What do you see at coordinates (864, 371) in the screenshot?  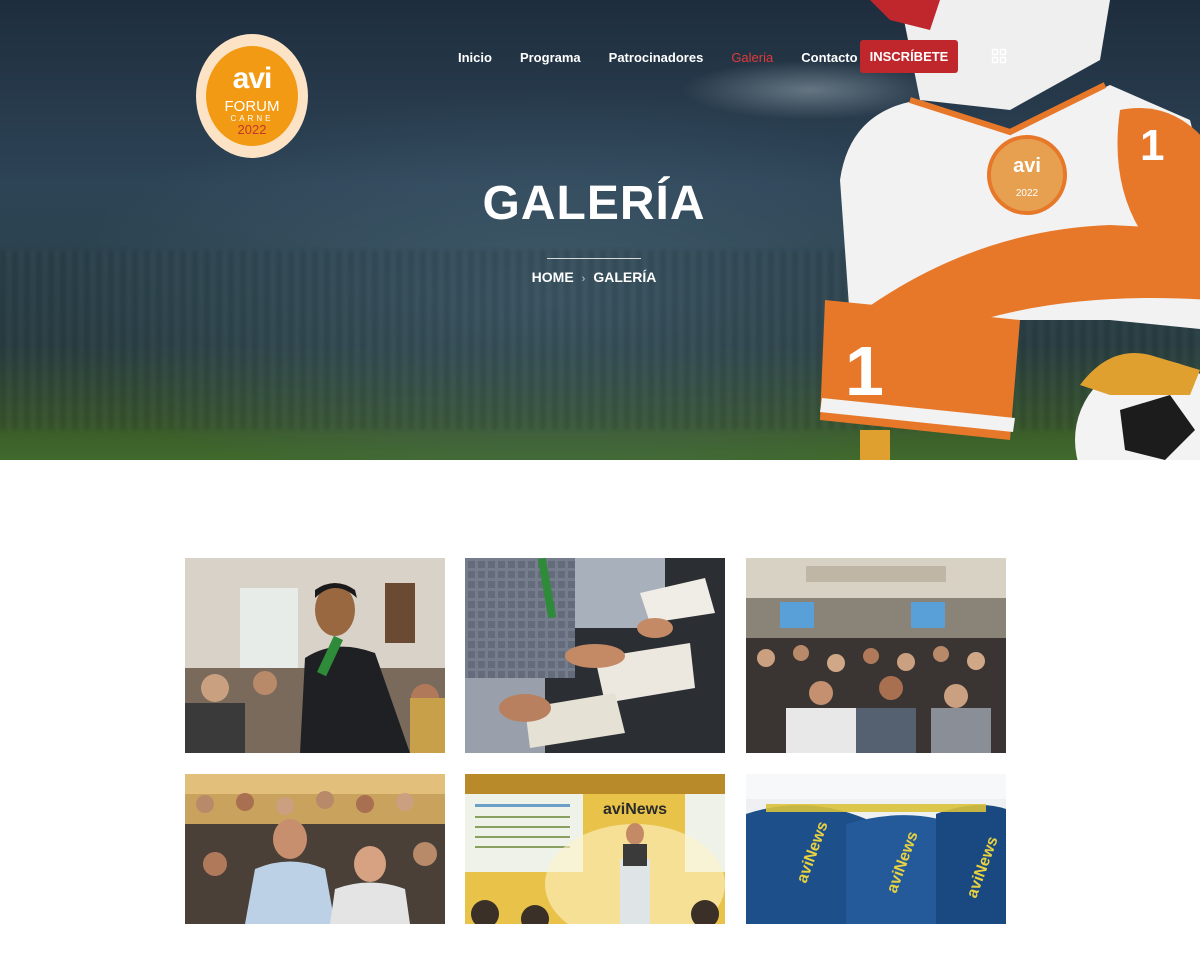 I see `shorts-number: 1` at bounding box center [864, 371].